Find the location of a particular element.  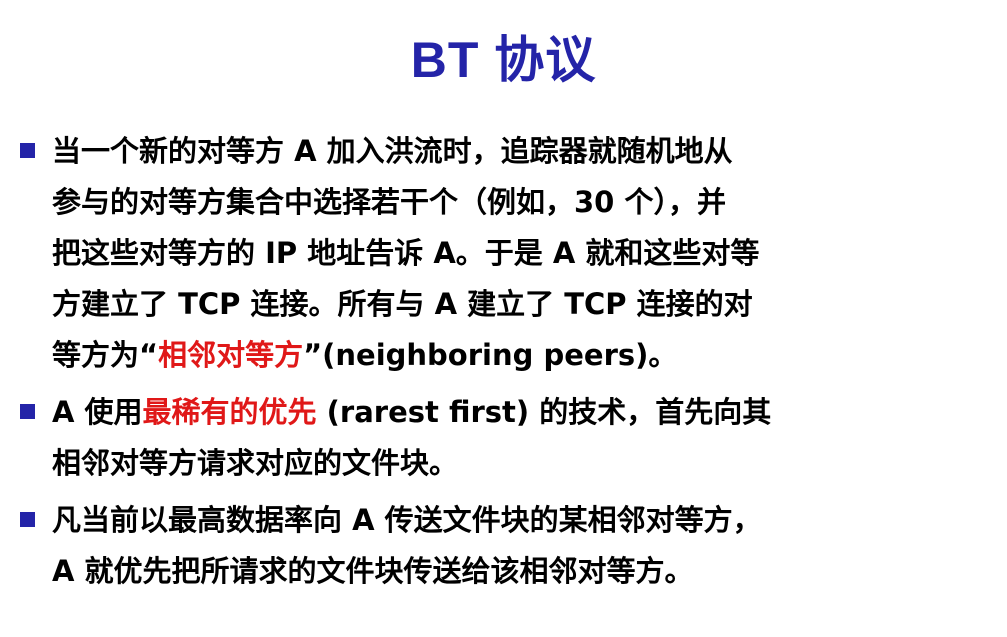

bullet-line: 凡当前以最高数据率向 A 传送文件块的某相邻对等方， is located at coordinates (504, 520).